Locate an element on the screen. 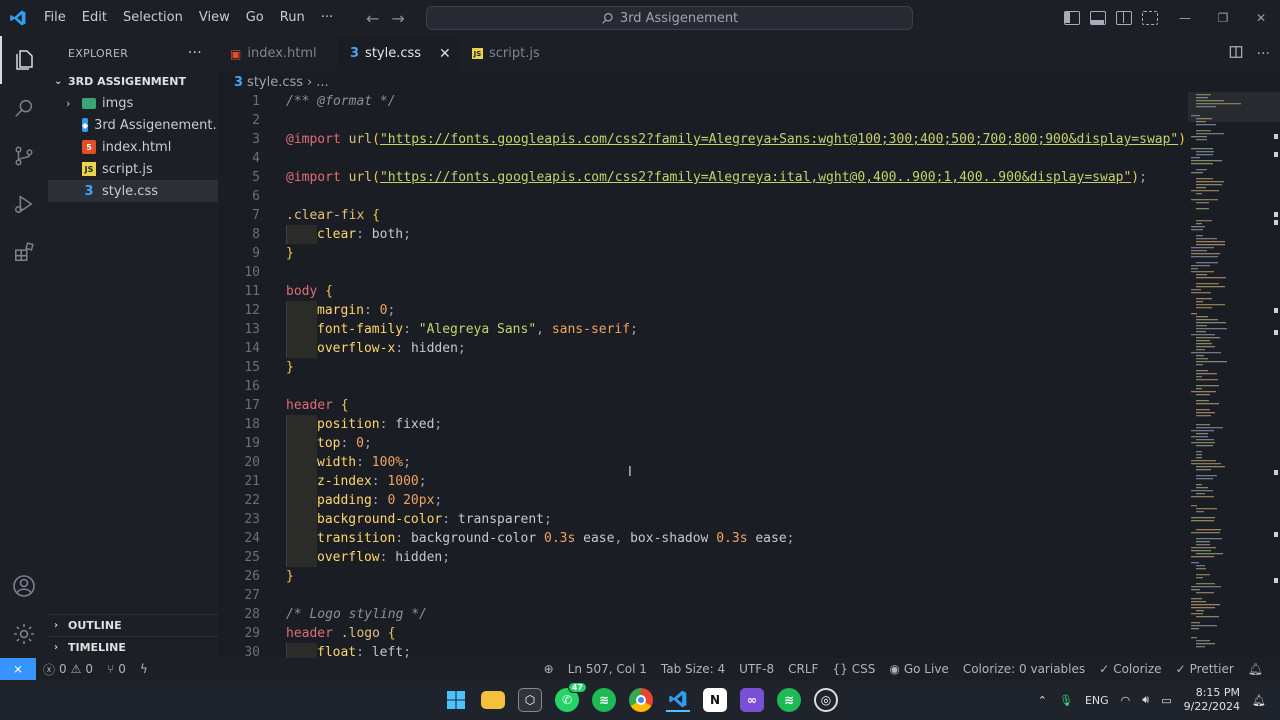 This screenshot has width=1280, height=720. colorize-button: ✓ Colorize is located at coordinates (1130, 669).